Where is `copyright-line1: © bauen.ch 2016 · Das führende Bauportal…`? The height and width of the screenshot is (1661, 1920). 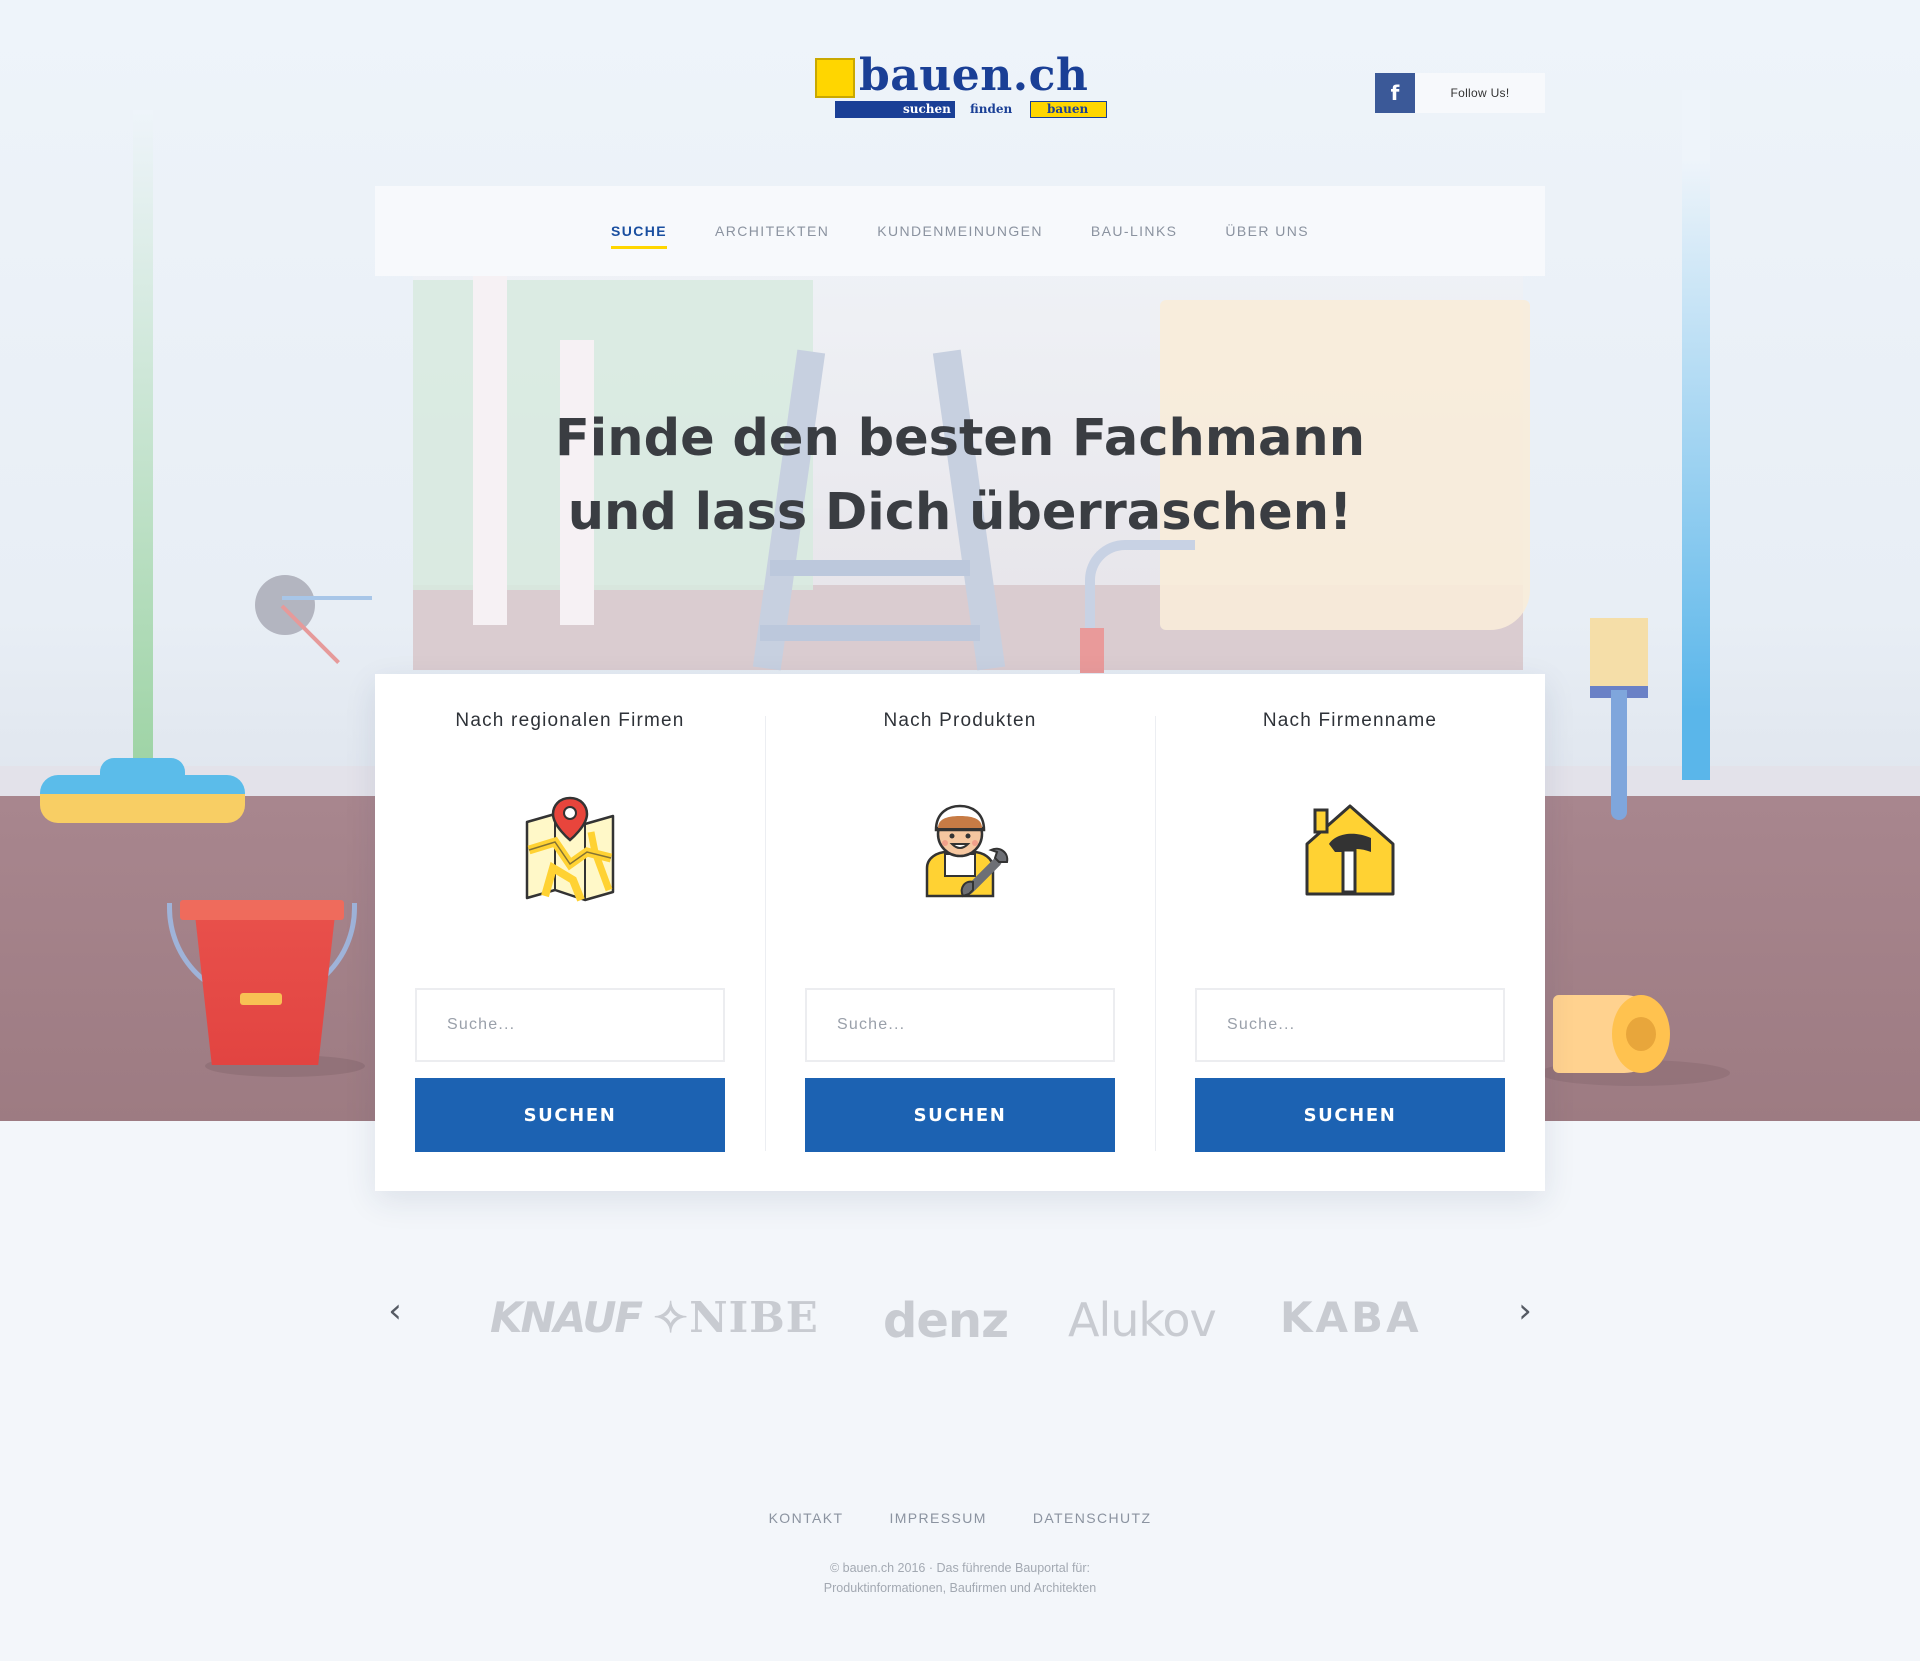 copyright-line1: © bauen.ch 2016 · Das führende Bauportal… is located at coordinates (960, 1568).